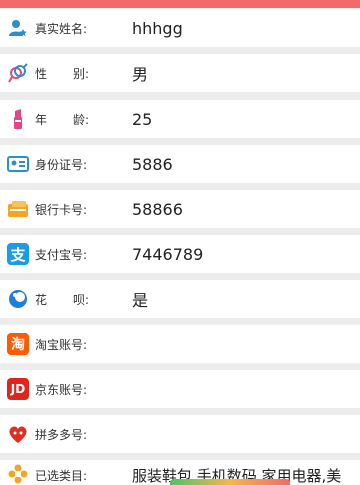  I want to click on row-real-name: 真实姓名: hhhgg, so click(180, 28).